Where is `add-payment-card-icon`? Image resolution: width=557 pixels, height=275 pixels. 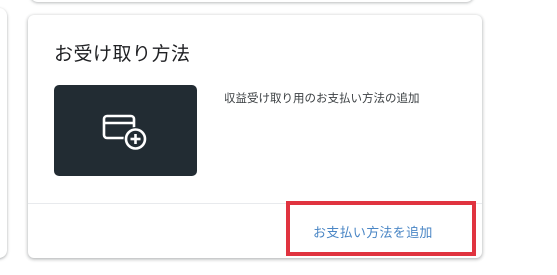
add-payment-card-icon is located at coordinates (125, 132).